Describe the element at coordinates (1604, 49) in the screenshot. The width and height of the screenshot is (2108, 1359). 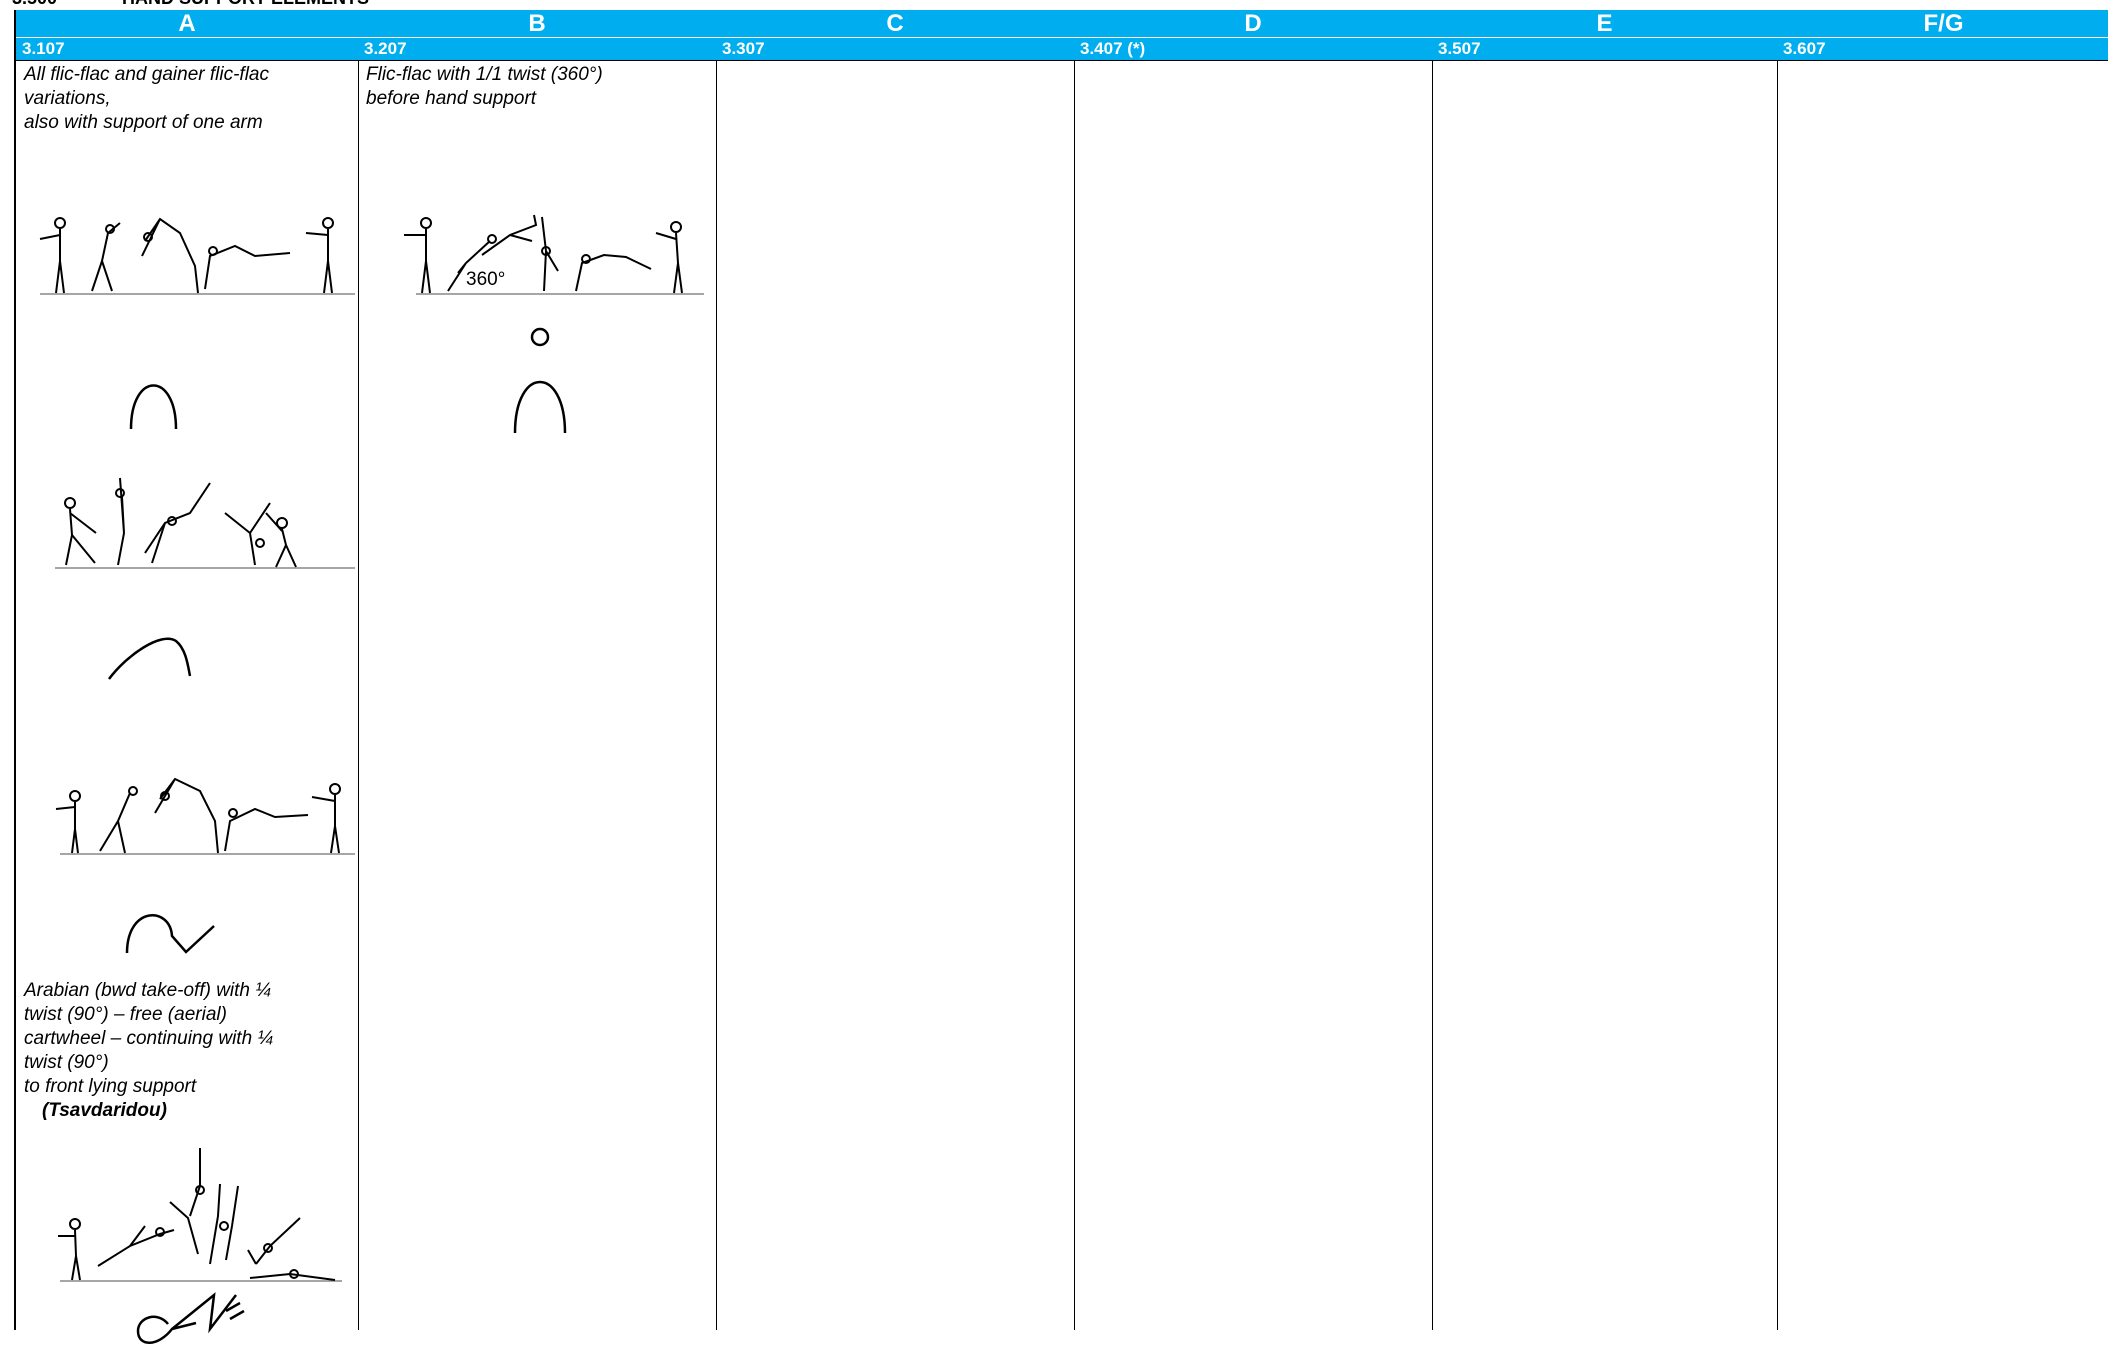
I see `element-code-e: 3.507` at that location.